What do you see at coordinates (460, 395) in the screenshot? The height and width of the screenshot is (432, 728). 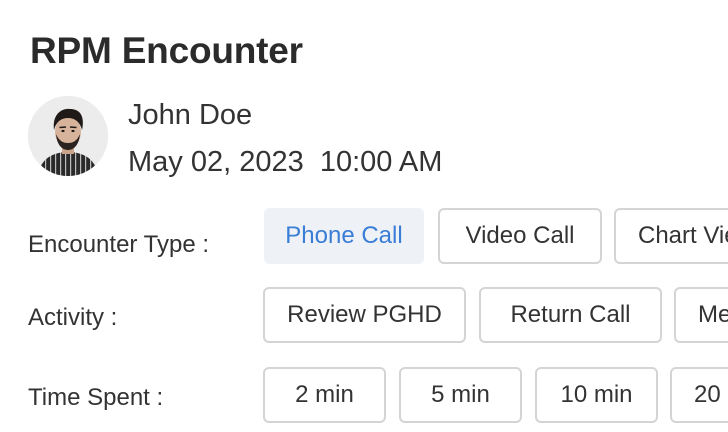 I see `time-spent-option-5-min: 5 min` at bounding box center [460, 395].